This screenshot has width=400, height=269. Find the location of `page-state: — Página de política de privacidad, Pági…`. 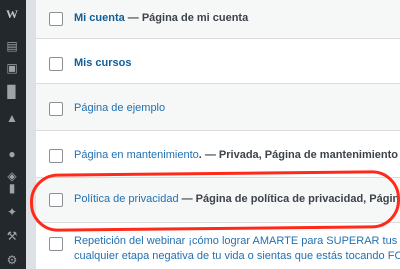

page-state: — Página de política de privacidad, Pági… is located at coordinates (290, 199).